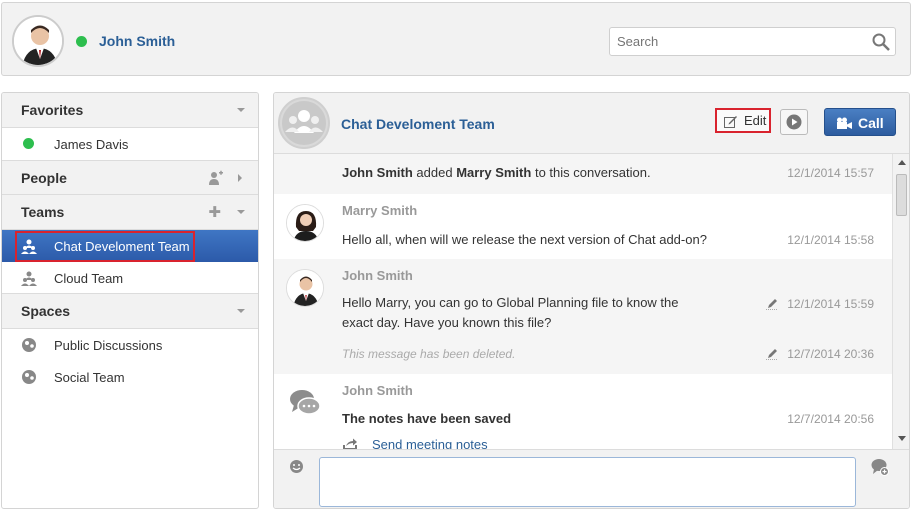  I want to click on spaces-header: Spaces, so click(130, 311).